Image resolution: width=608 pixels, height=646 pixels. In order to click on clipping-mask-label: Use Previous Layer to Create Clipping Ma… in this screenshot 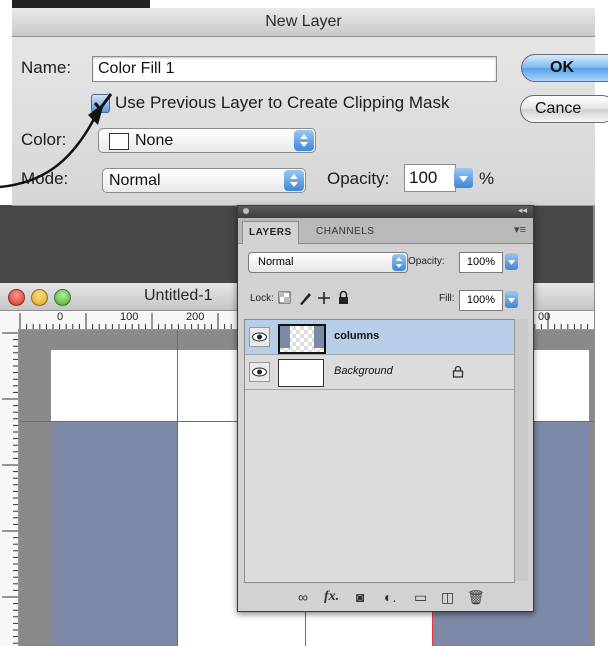, I will do `click(282, 102)`.